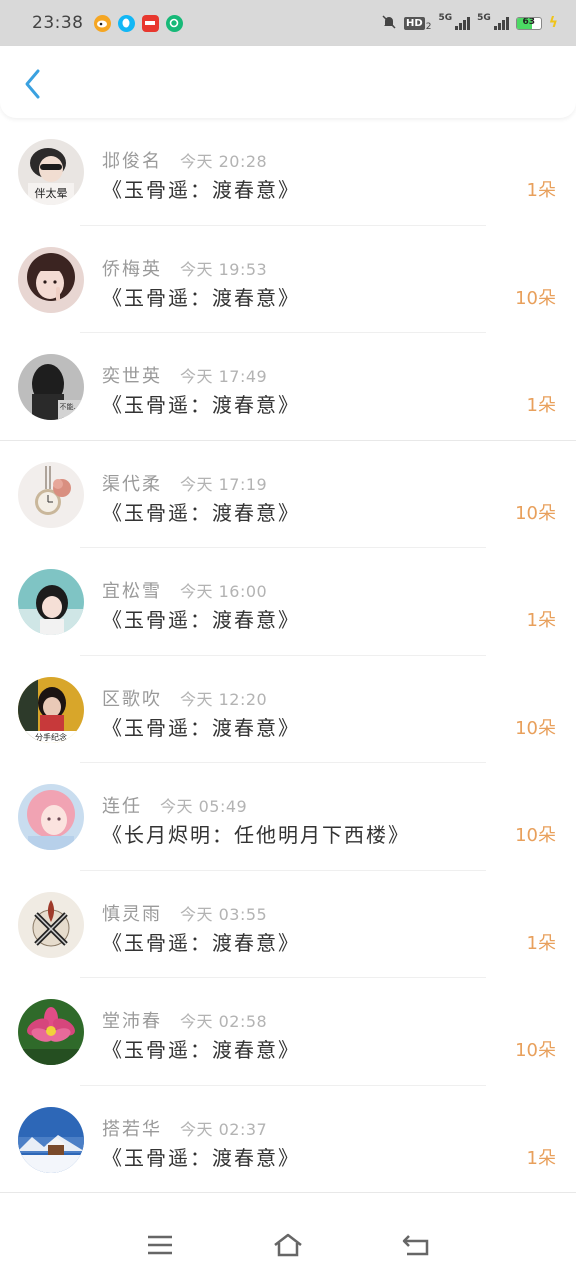  What do you see at coordinates (389, 23) in the screenshot?
I see `mute-icon` at bounding box center [389, 23].